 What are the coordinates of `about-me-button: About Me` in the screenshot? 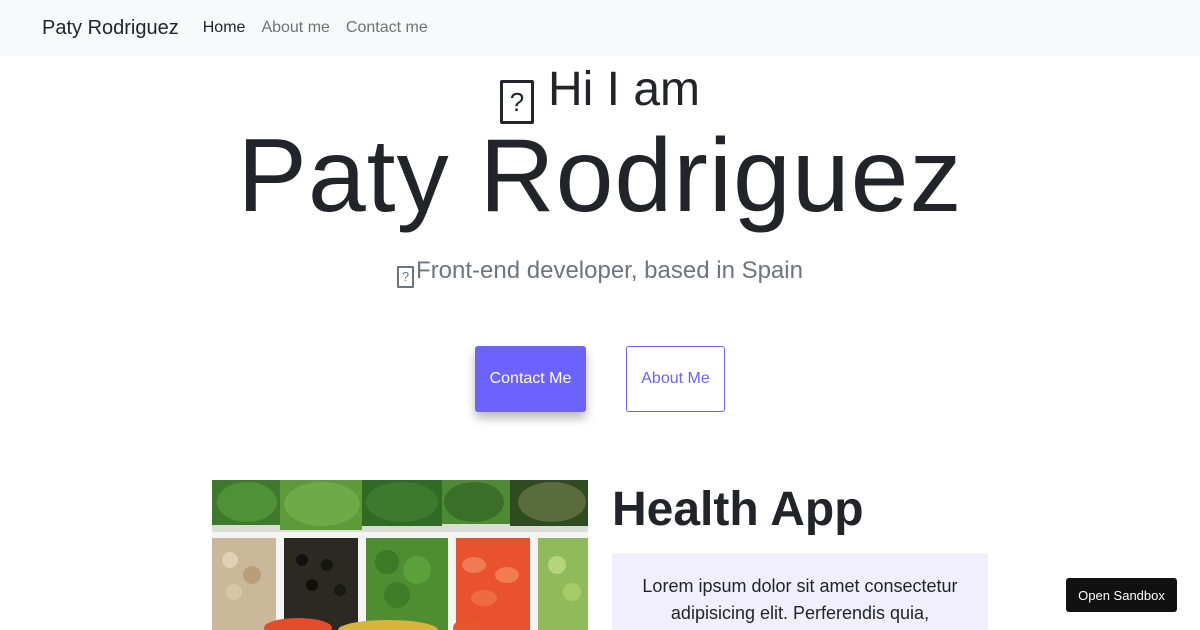 It's located at (675, 379).